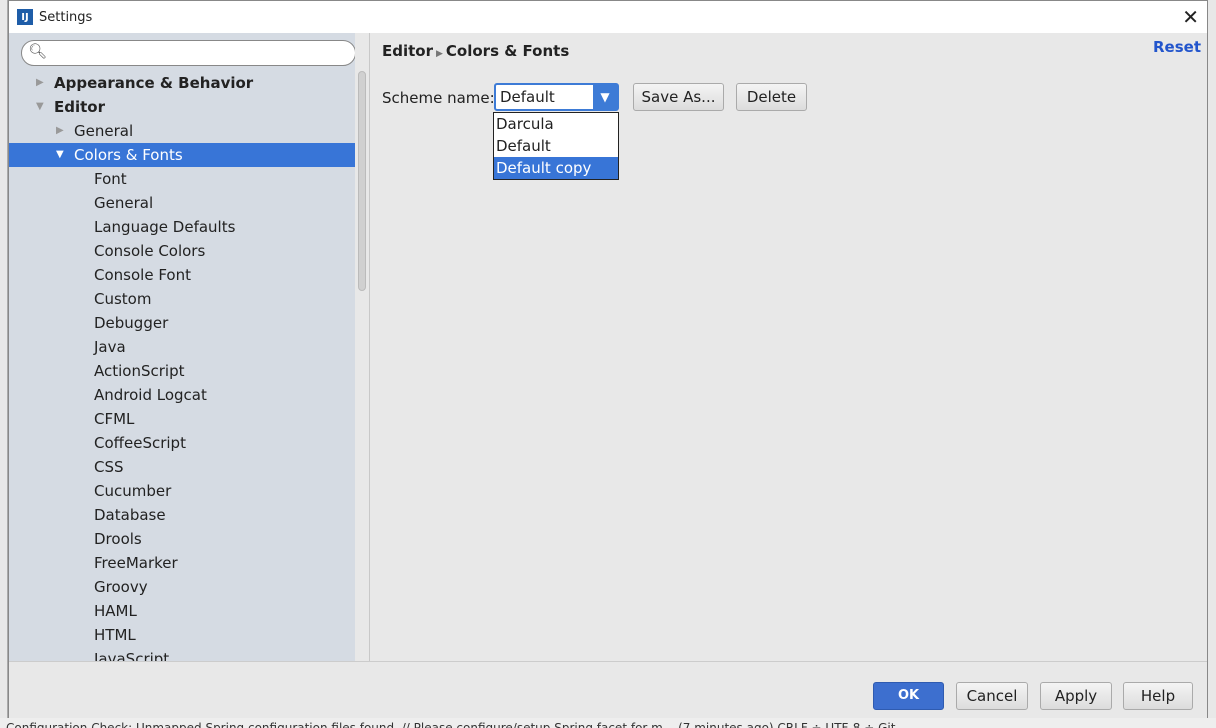 Image resolution: width=1216 pixels, height=728 pixels. I want to click on tree-item: JavaScript, so click(182, 654).